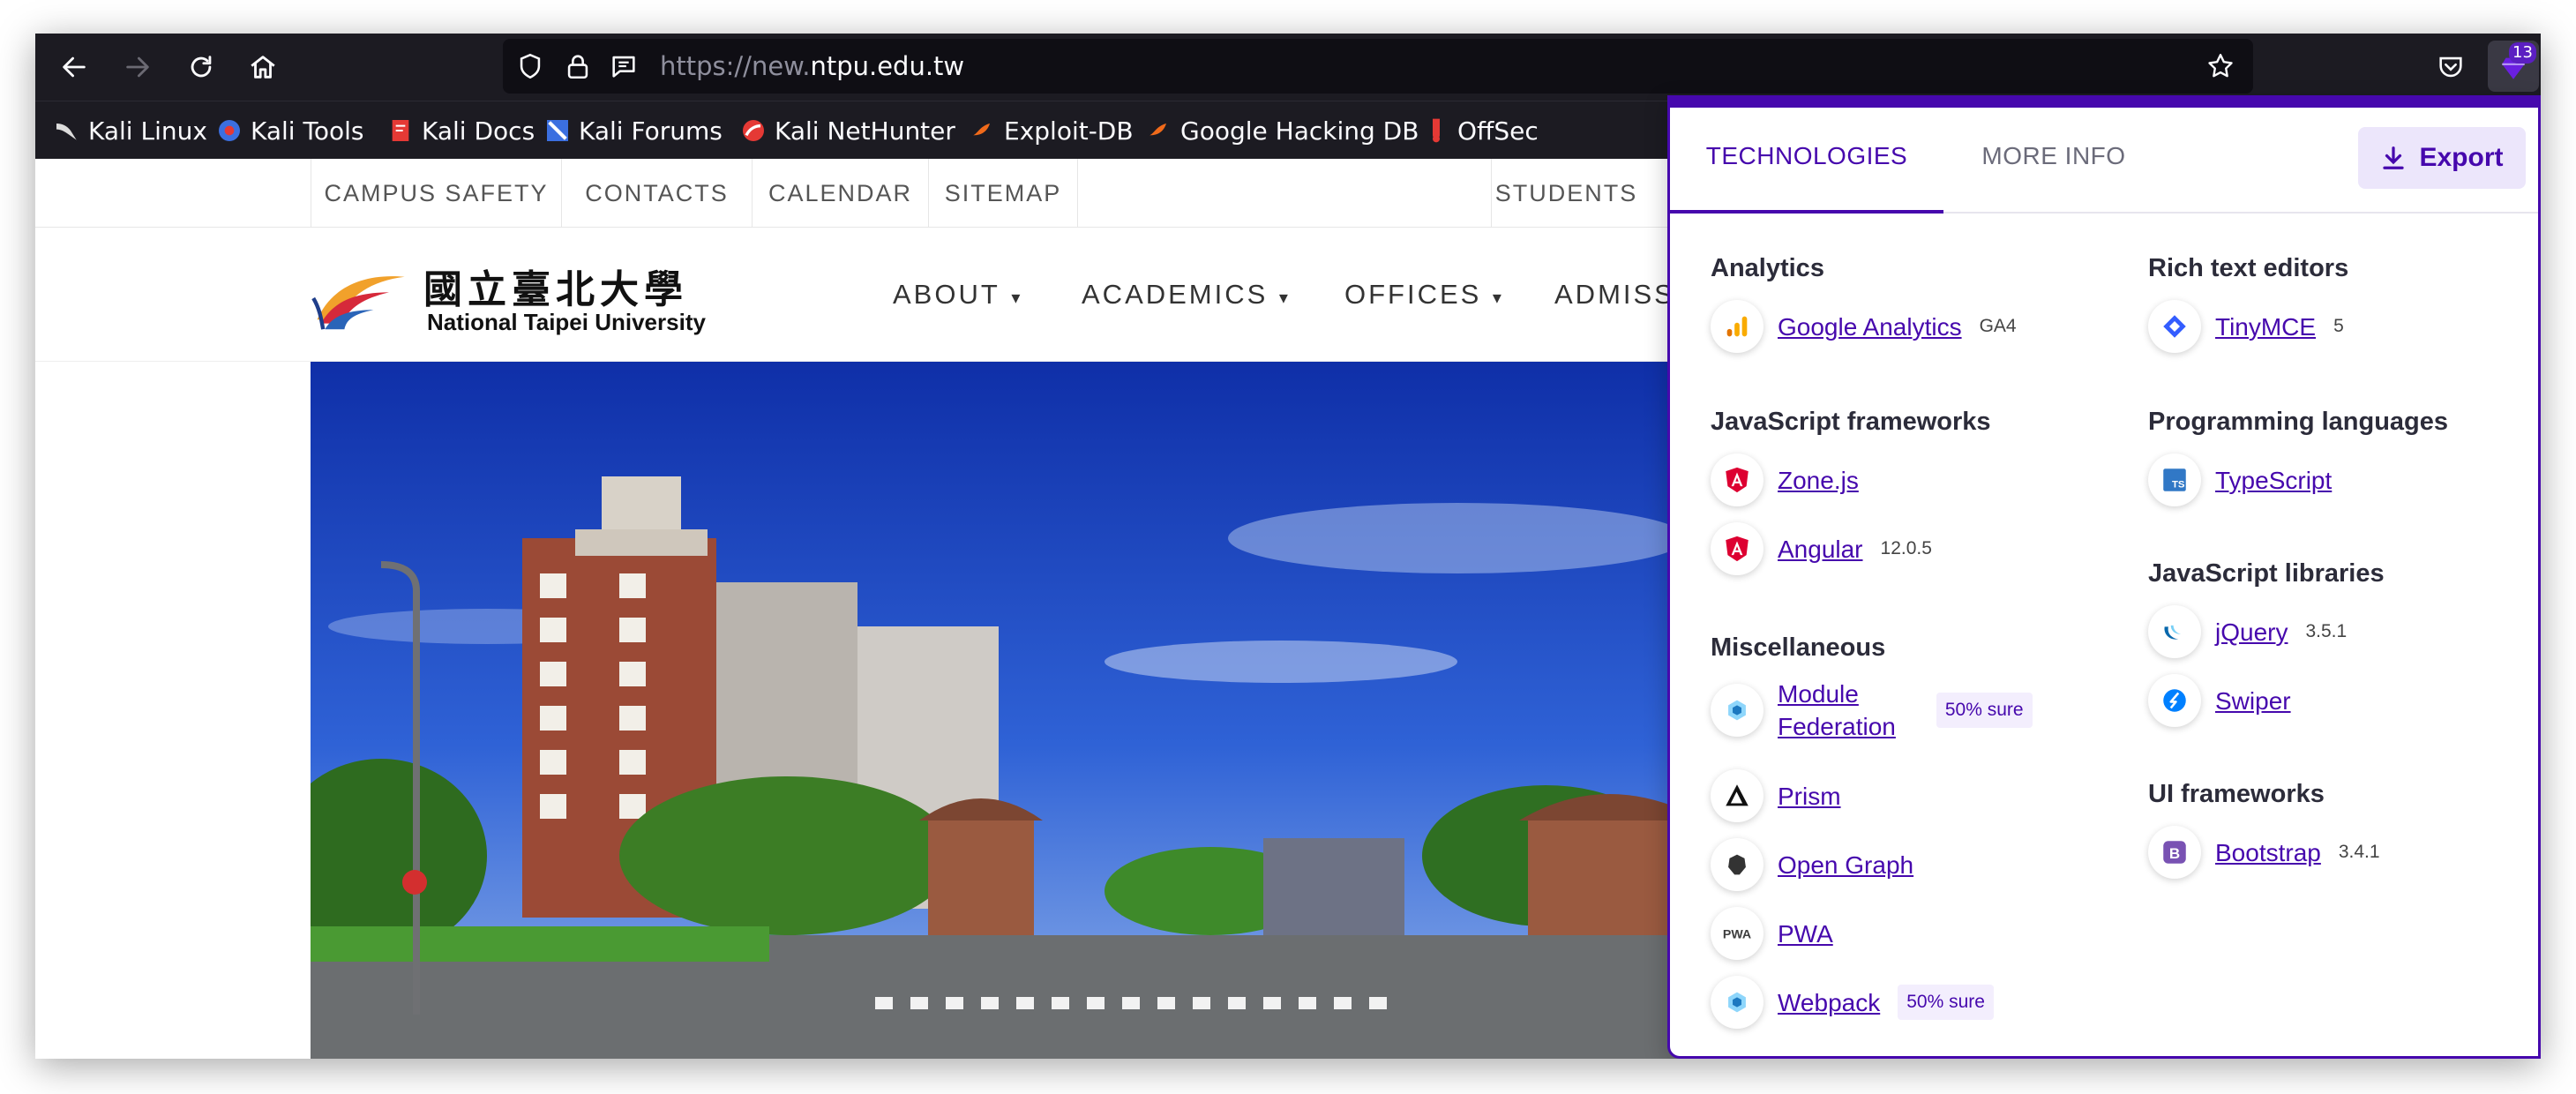  What do you see at coordinates (1738, 710) in the screenshot?
I see `module-federation-icon` at bounding box center [1738, 710].